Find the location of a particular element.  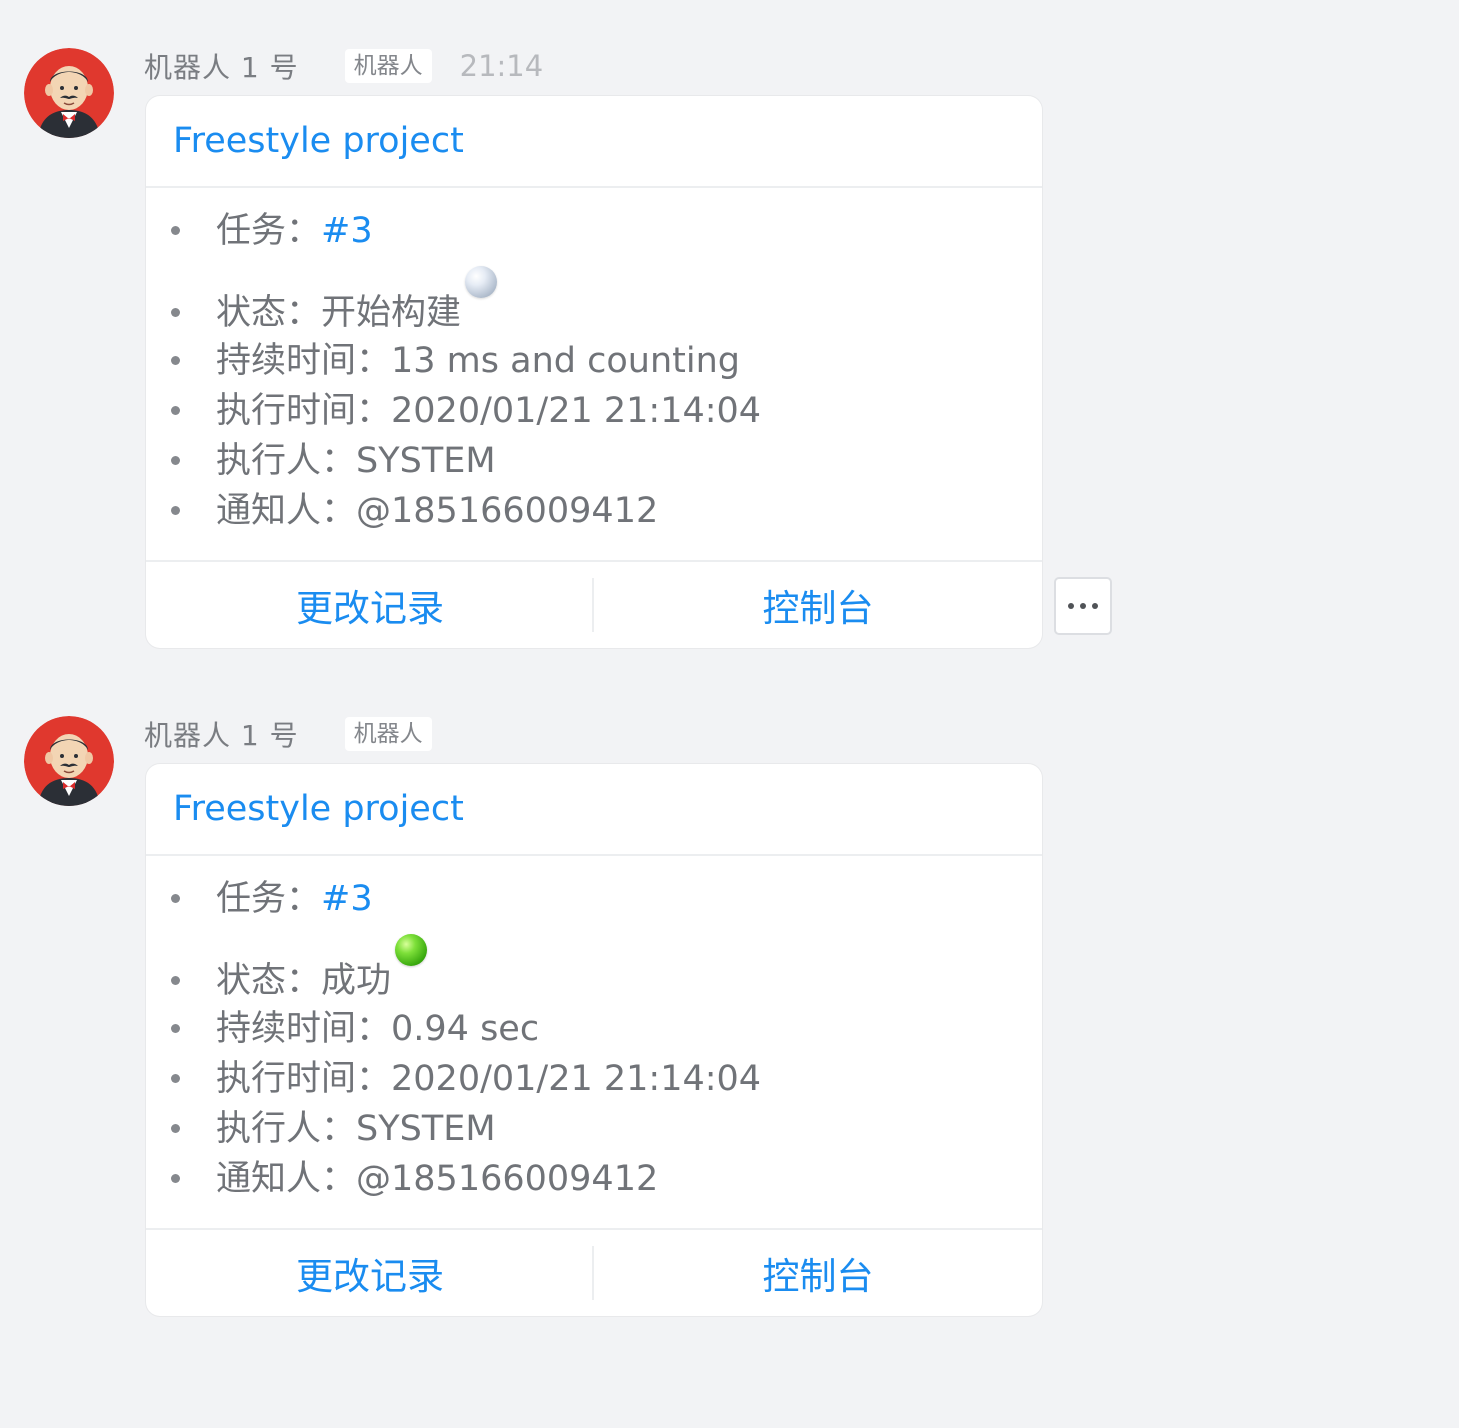

message-time: 21:14 is located at coordinates (501, 66).